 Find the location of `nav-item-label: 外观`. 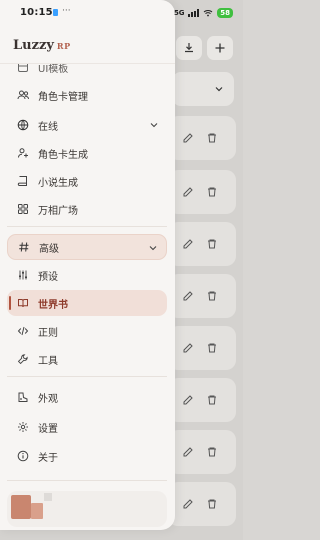

nav-item-label: 外观 is located at coordinates (48, 399).